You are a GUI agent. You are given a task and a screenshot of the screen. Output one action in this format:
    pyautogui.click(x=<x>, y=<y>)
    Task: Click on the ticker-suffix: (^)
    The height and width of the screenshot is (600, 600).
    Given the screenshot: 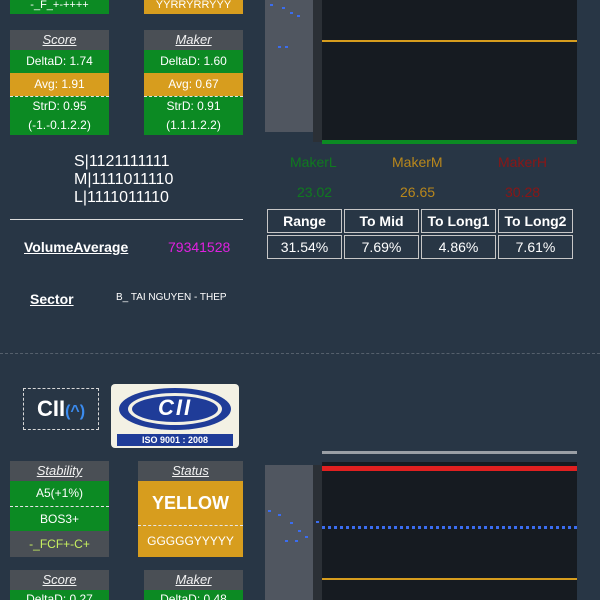 What is the action you would take?
    pyautogui.click(x=75, y=411)
    